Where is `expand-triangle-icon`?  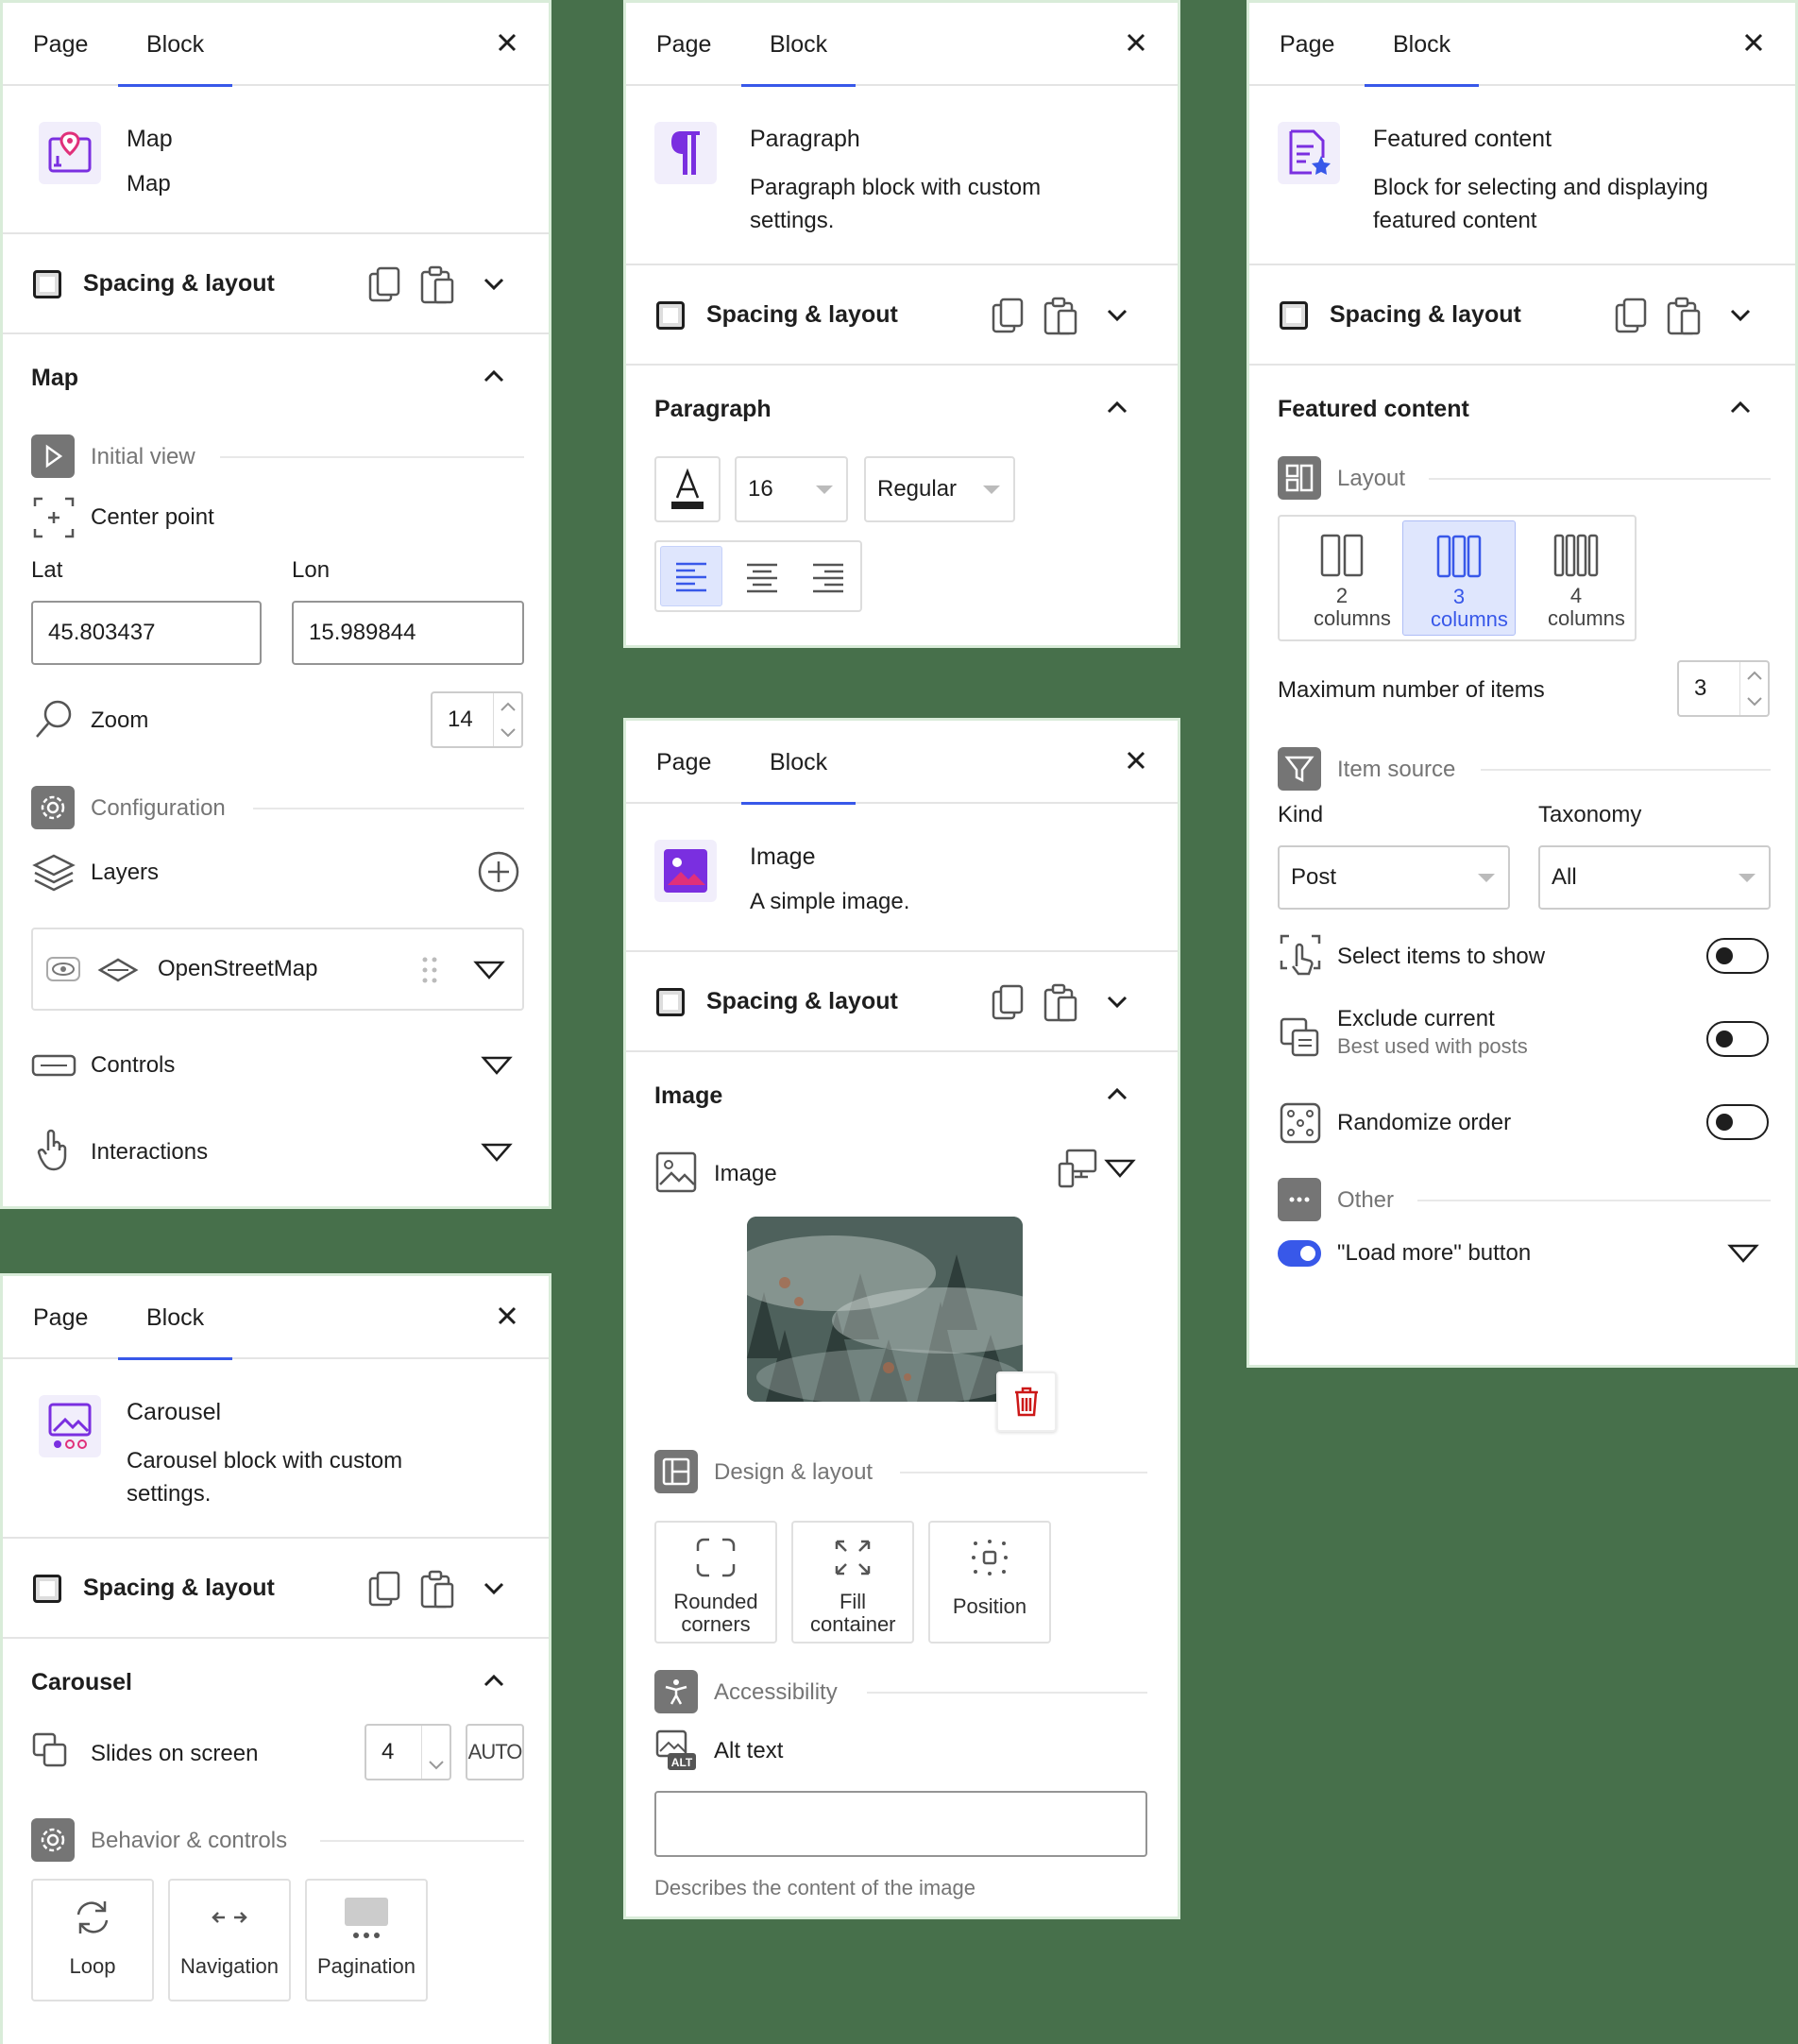 expand-triangle-icon is located at coordinates (489, 970).